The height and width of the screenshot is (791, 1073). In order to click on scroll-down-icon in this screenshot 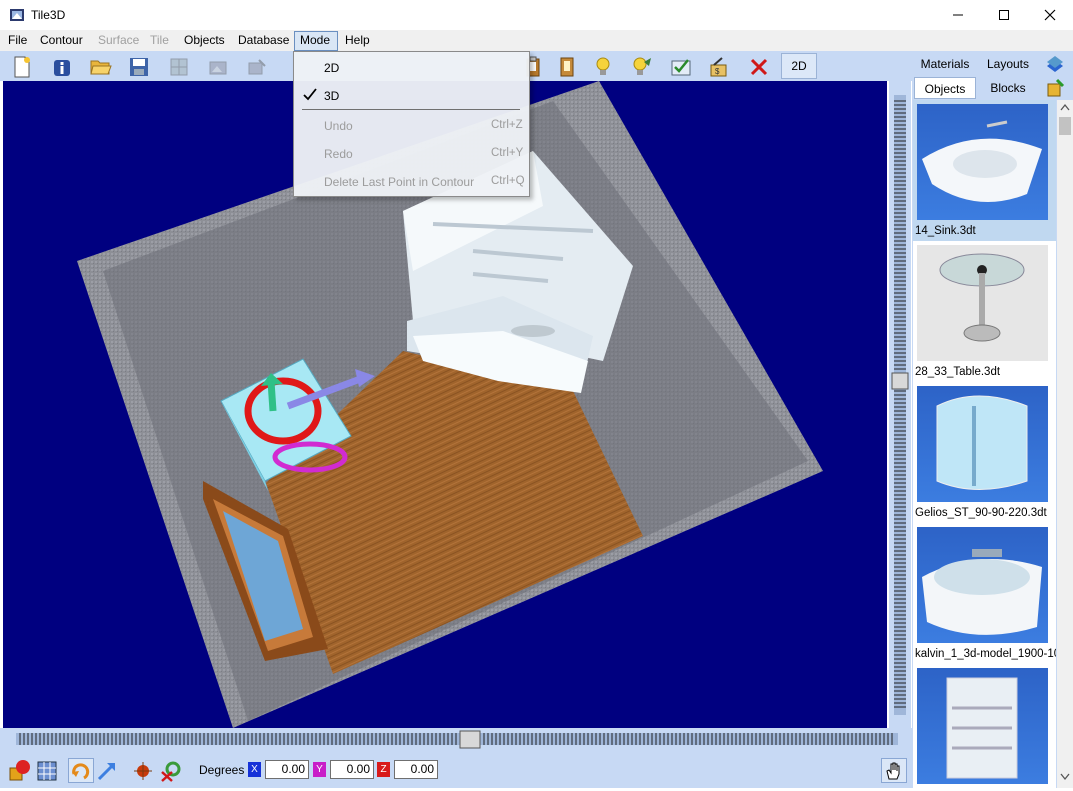, I will do `click(1065, 777)`.